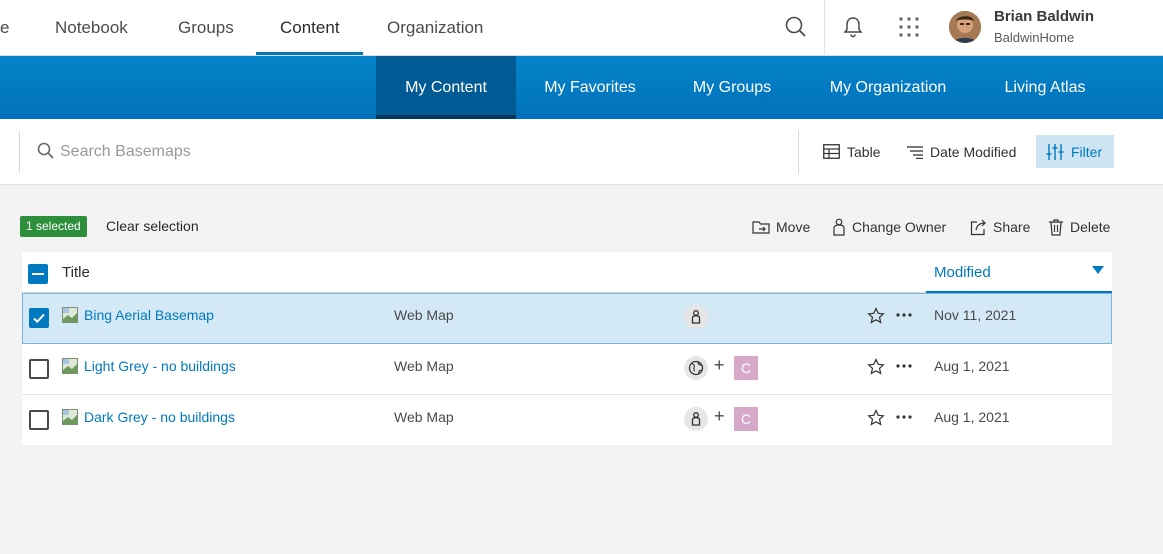 Image resolution: width=1163 pixels, height=554 pixels. Describe the element at coordinates (76, 272) in the screenshot. I see `column-header-title: Title` at that location.